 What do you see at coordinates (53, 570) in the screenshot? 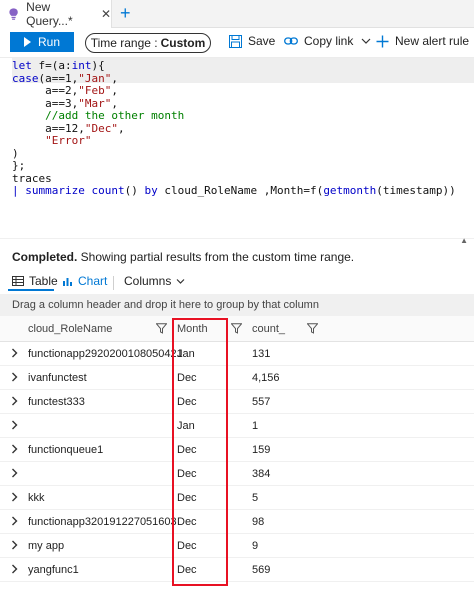
I see `cell-cloud-rolename: yangfunc1` at bounding box center [53, 570].